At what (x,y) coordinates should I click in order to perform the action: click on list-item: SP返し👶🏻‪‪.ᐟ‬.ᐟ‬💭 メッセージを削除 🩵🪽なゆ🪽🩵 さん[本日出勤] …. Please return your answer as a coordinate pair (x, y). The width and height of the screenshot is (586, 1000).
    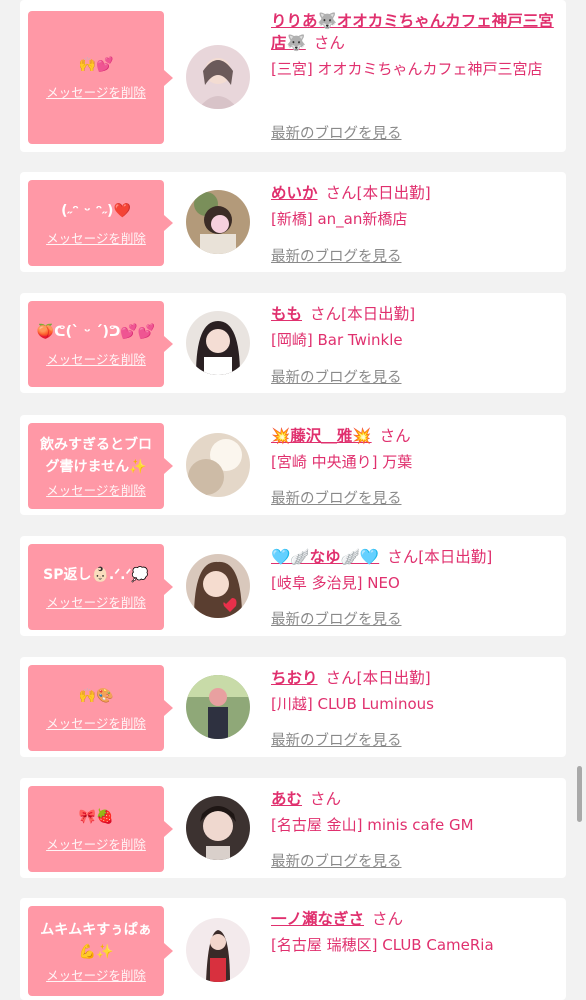
    Looking at the image, I should click on (293, 586).